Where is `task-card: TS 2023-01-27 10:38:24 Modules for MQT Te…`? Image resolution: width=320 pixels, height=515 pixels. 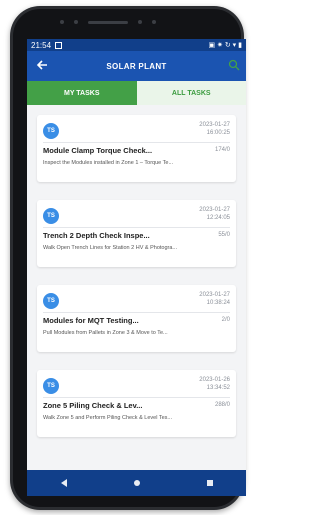
task-card: TS 2023-01-27 10:38:24 Modules for MQT Te… is located at coordinates (136, 318).